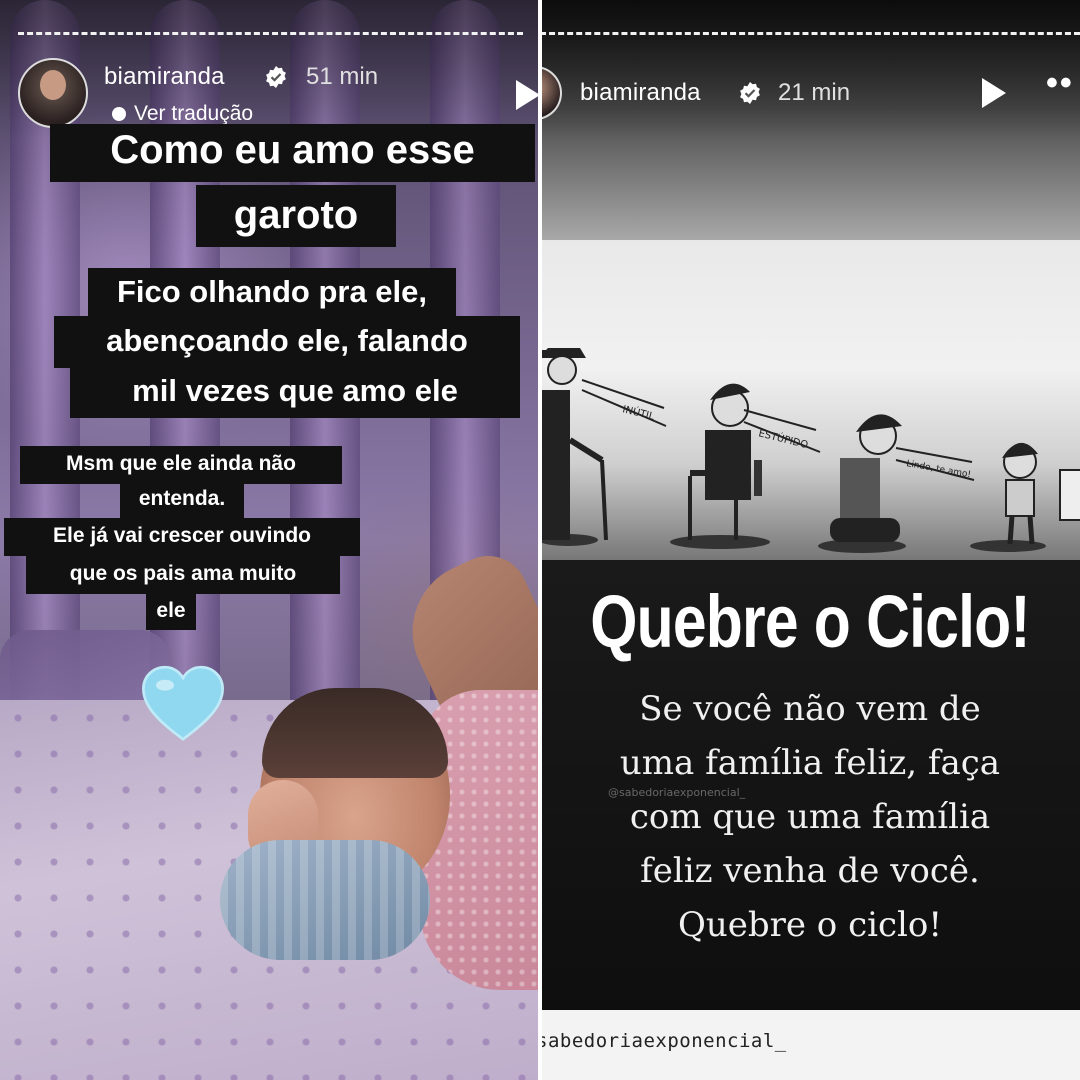 The image size is (1080, 1080). What do you see at coordinates (810, 709) in the screenshot?
I see `quote-line: Se você não vem de` at bounding box center [810, 709].